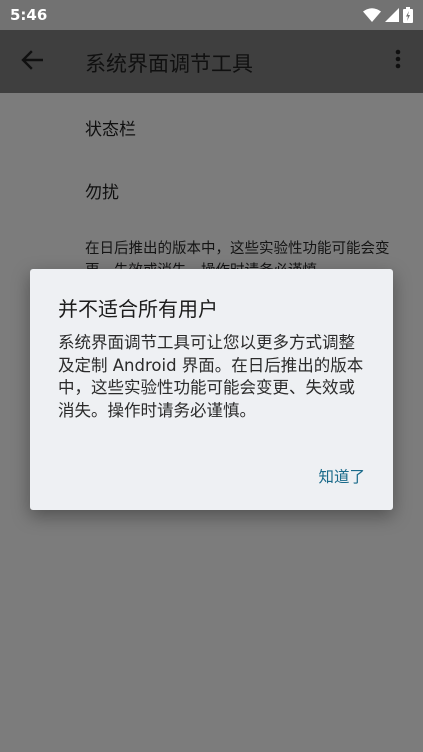 The image size is (423, 752). I want to click on status-icons, so click(388, 15).